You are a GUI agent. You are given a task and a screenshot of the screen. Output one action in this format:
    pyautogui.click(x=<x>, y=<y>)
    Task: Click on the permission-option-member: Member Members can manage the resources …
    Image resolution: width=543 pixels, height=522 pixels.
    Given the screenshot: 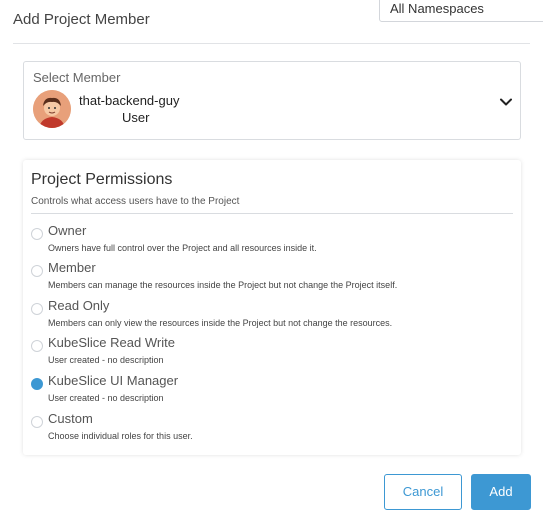 What is the action you would take?
    pyautogui.click(x=266, y=277)
    